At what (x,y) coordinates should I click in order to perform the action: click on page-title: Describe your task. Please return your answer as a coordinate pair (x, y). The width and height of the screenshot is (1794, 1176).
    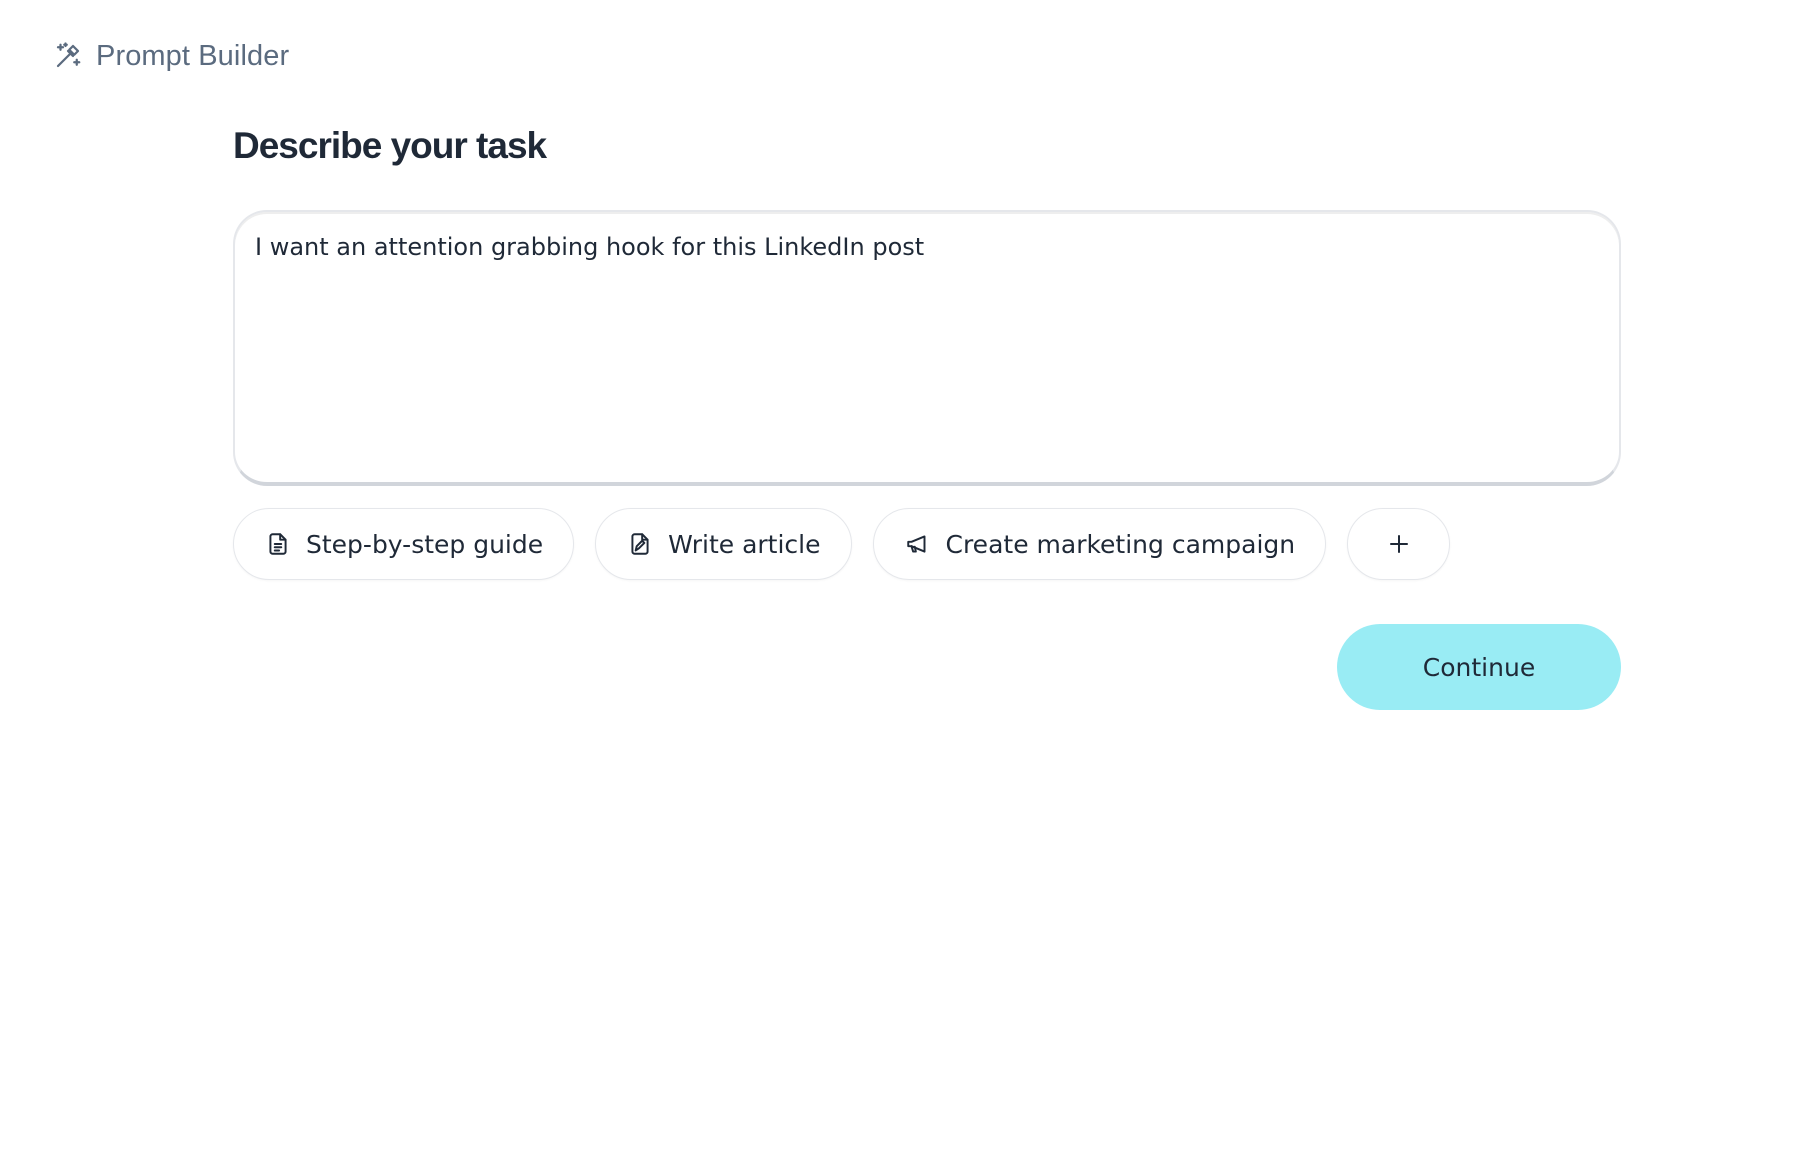
    Looking at the image, I should click on (390, 145).